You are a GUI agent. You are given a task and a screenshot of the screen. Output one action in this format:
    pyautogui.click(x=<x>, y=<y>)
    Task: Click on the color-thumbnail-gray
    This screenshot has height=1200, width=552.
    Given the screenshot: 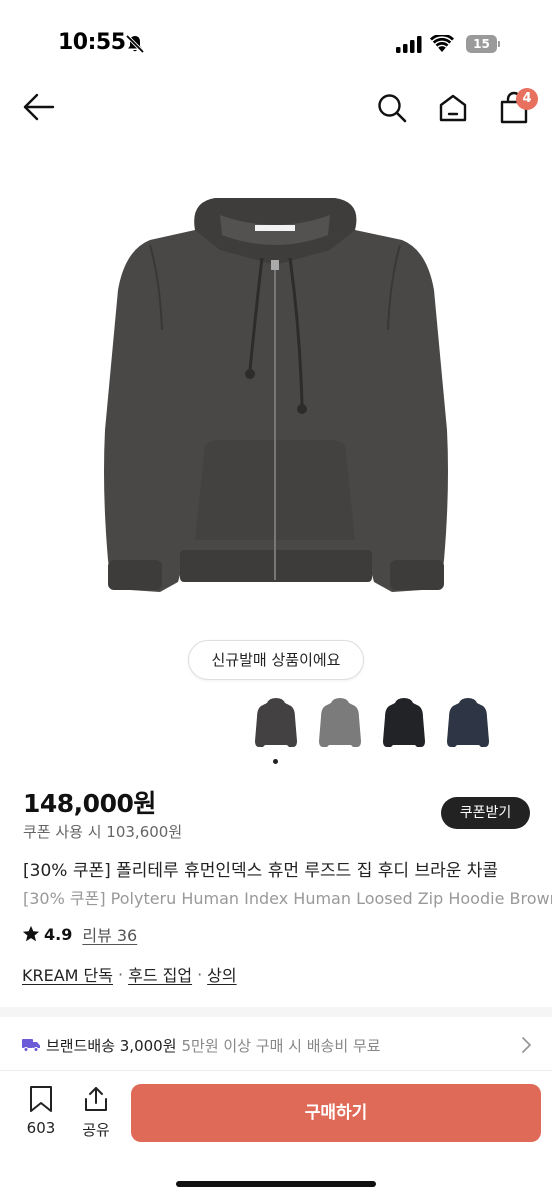 What is the action you would take?
    pyautogui.click(x=340, y=725)
    